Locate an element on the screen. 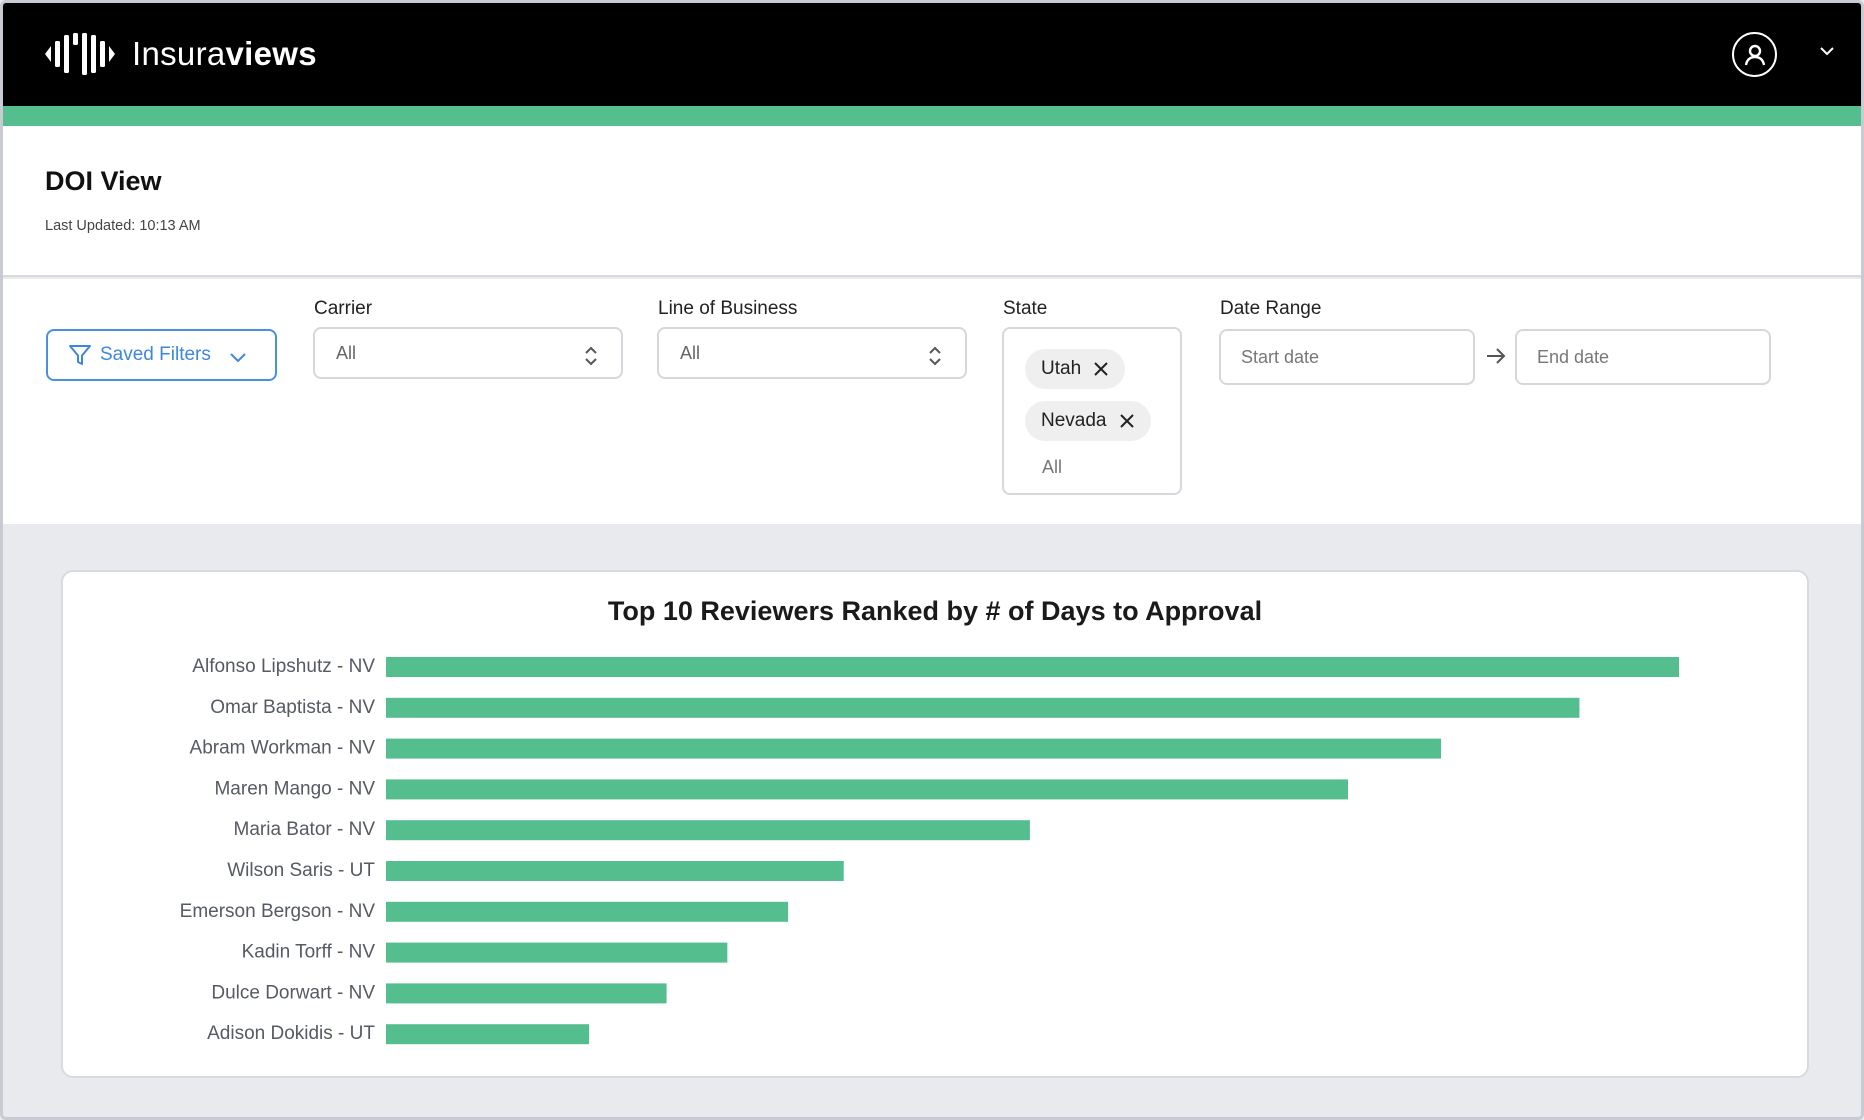  last-updated: Last Updated: 10:13 AM is located at coordinates (123, 226).